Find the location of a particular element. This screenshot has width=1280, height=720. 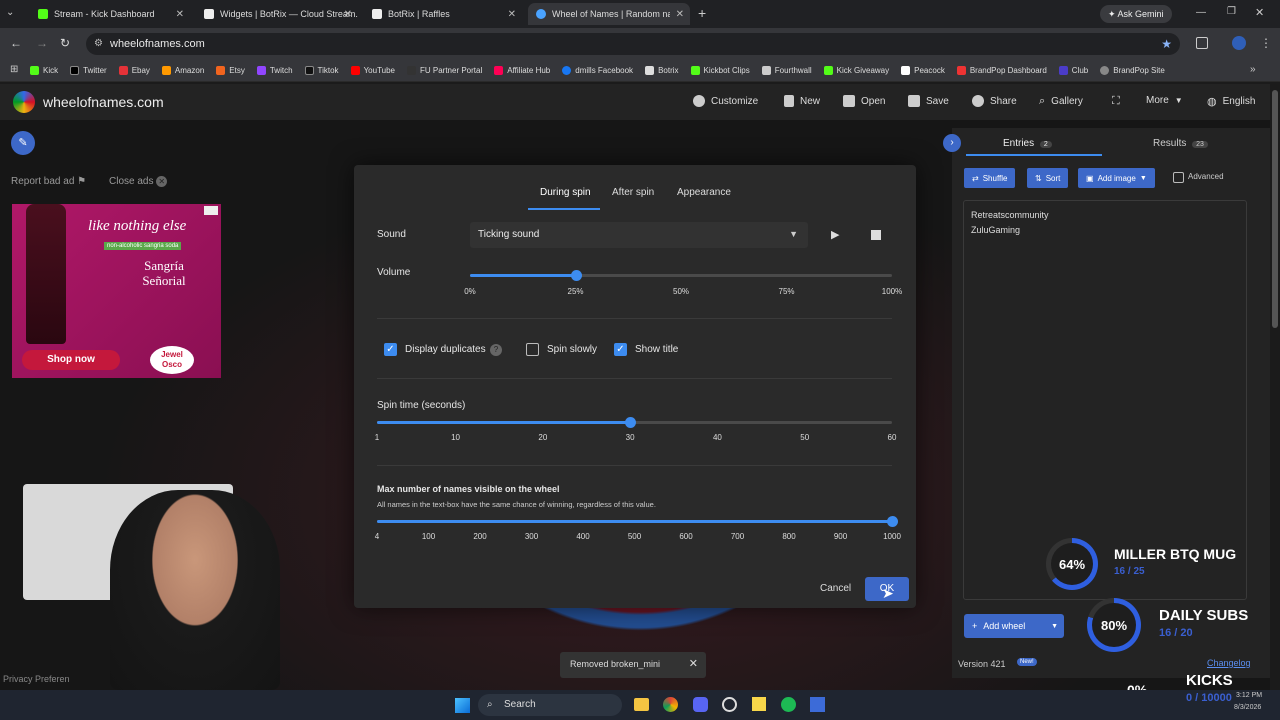

shuffle-button: ⇄ Shuffle is located at coordinates (990, 178).